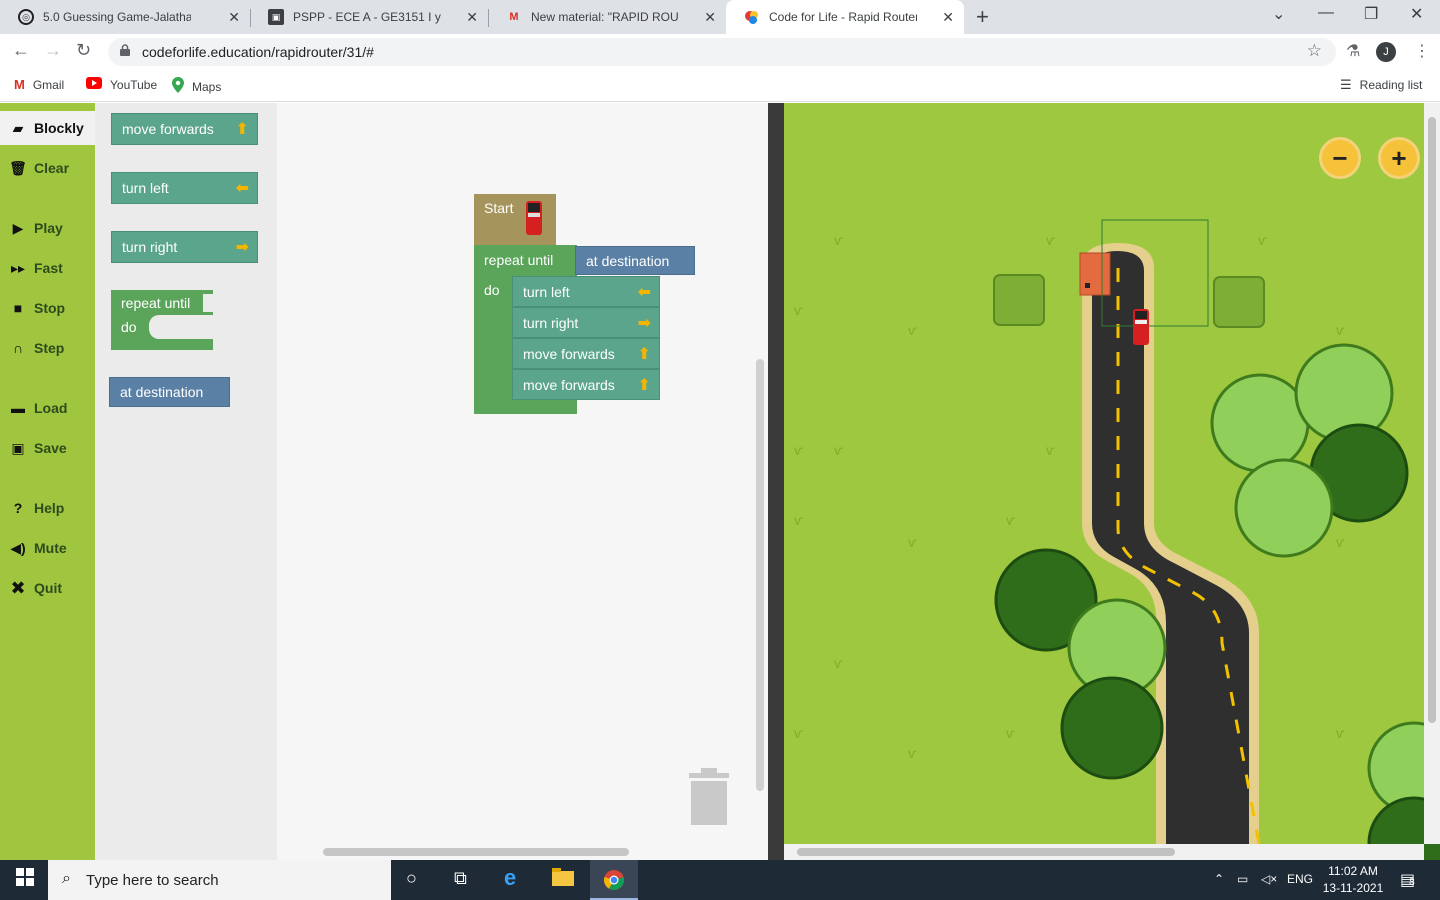 The image size is (1440, 900). I want to click on zoom-in-button: +, so click(1399, 158).